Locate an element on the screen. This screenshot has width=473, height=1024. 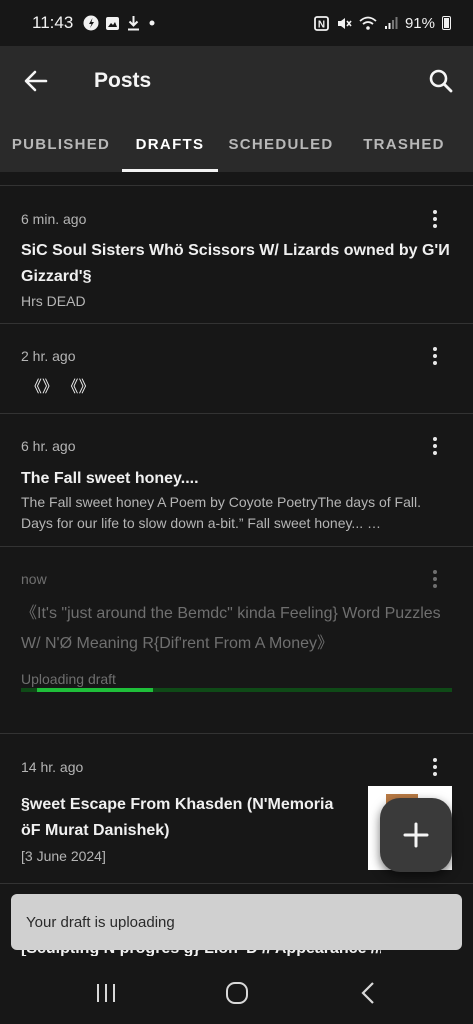
system-nav-bar is located at coordinates (236, 993).